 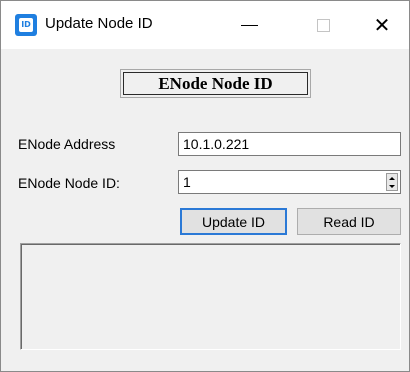 I want to click on spin-down-button, so click(x=392, y=186).